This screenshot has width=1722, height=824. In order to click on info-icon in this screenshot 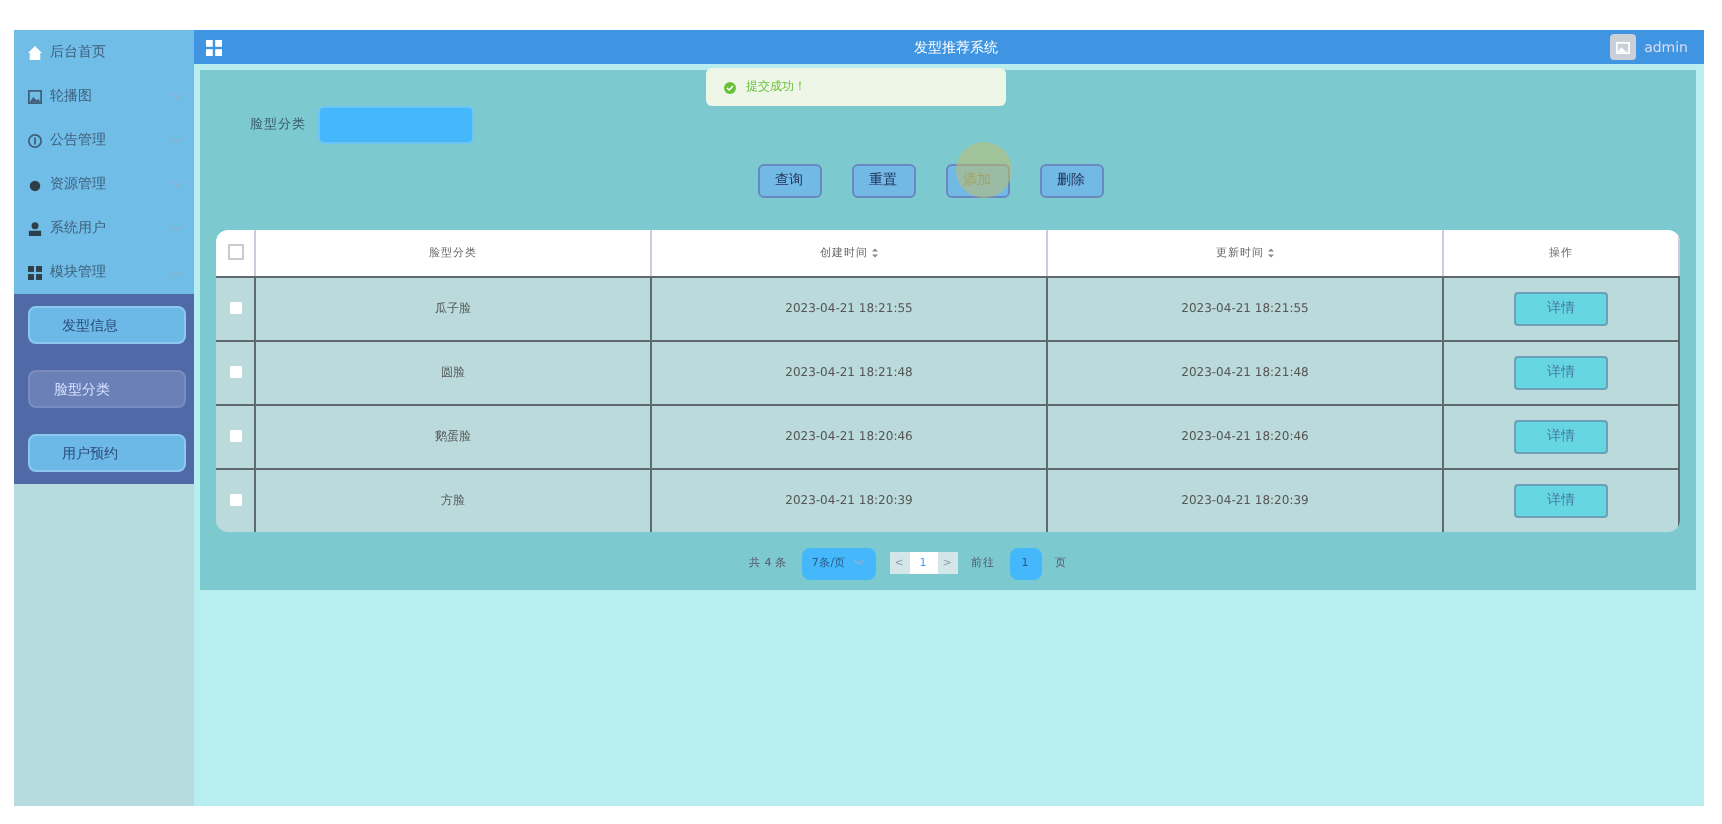, I will do `click(35, 140)`.